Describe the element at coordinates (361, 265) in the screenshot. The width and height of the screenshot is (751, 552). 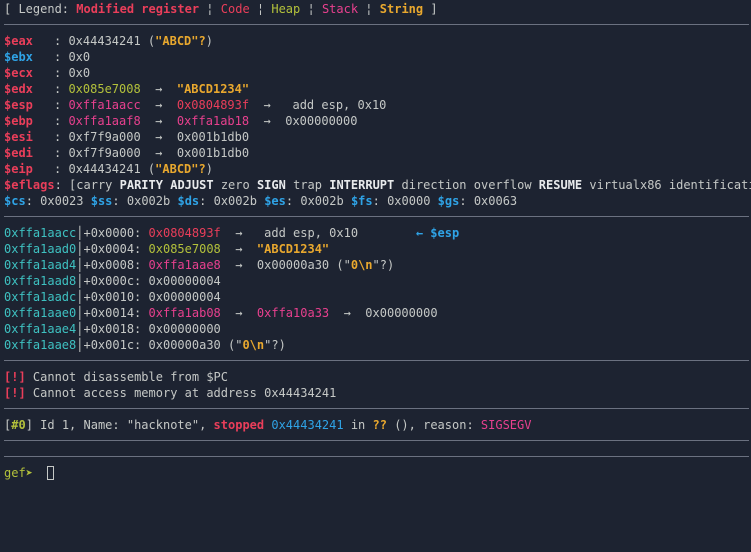
I see `stack-string: 0\n` at that location.